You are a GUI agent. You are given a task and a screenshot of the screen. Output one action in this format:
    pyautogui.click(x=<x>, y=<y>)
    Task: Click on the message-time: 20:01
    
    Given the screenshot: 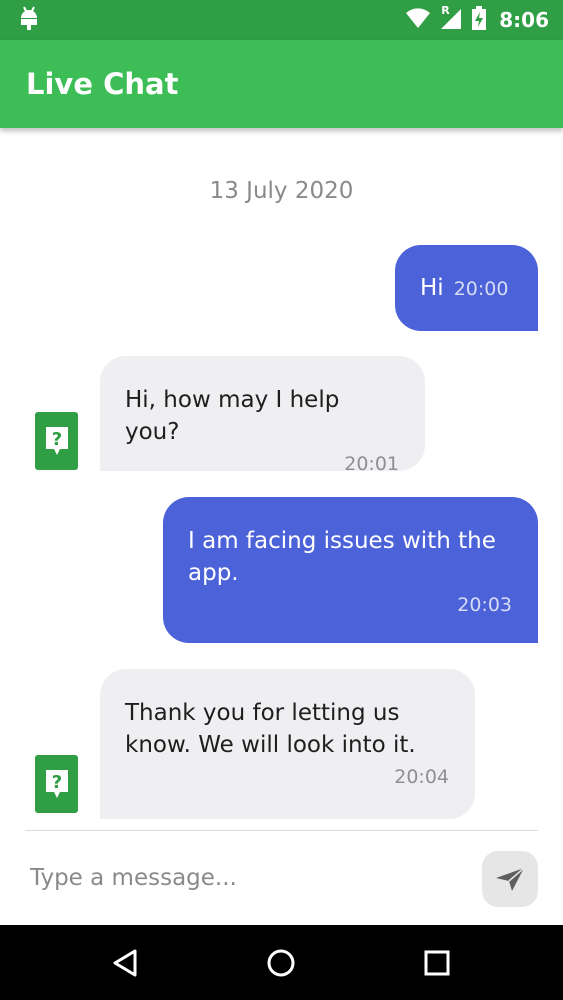 What is the action you would take?
    pyautogui.click(x=371, y=464)
    